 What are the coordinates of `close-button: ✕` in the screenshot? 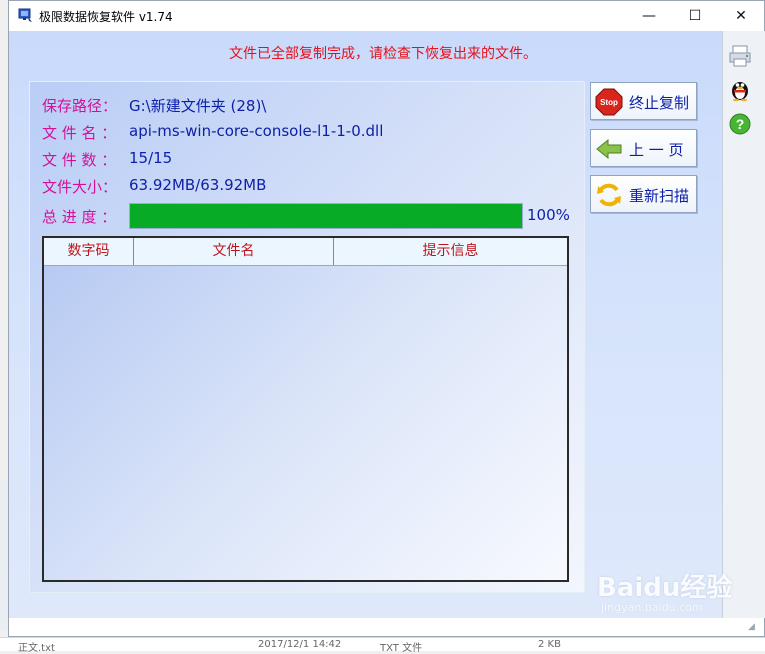 It's located at (741, 16).